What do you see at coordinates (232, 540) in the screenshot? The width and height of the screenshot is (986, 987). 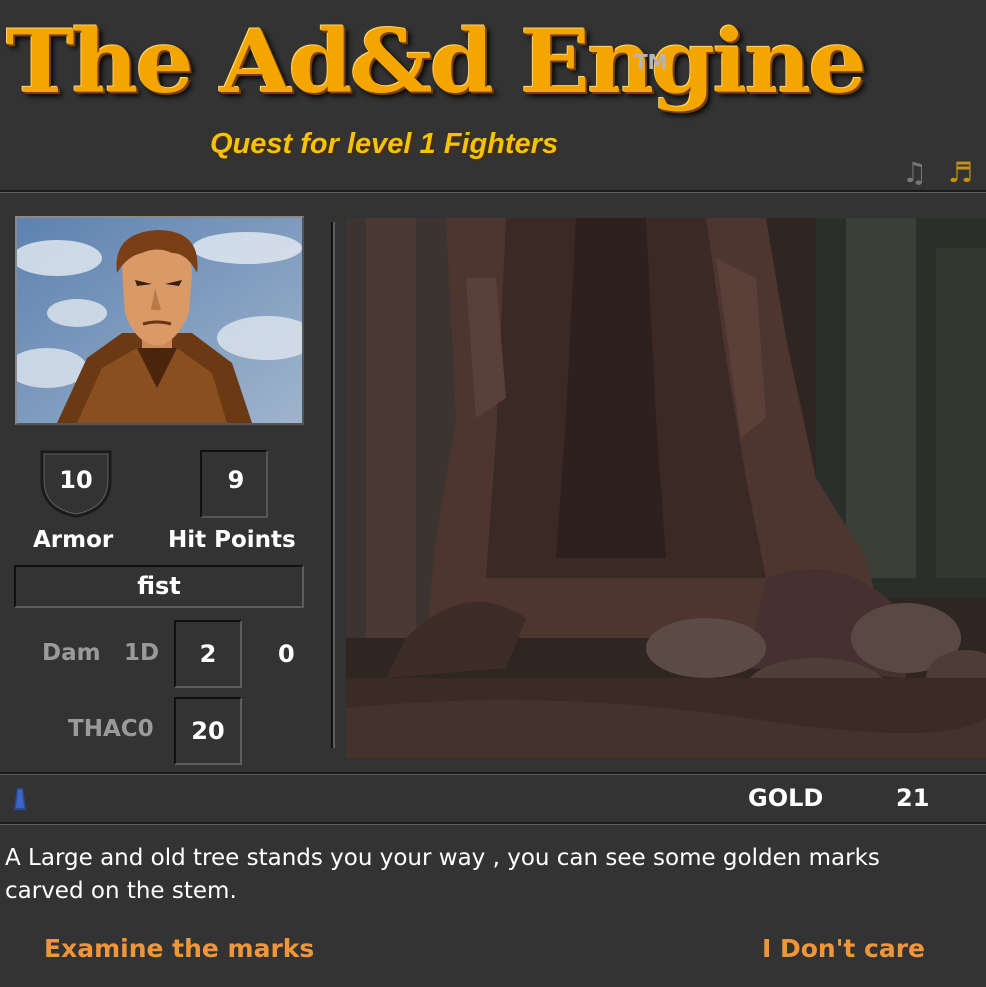 I see `hit-points-label: Hit Points` at bounding box center [232, 540].